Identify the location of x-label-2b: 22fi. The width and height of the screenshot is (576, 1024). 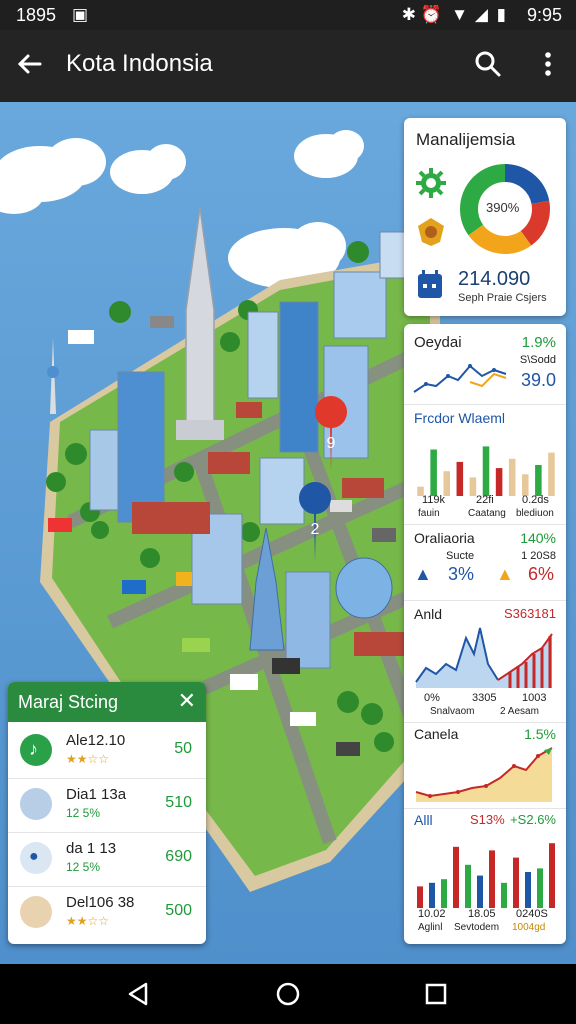
(485, 500).